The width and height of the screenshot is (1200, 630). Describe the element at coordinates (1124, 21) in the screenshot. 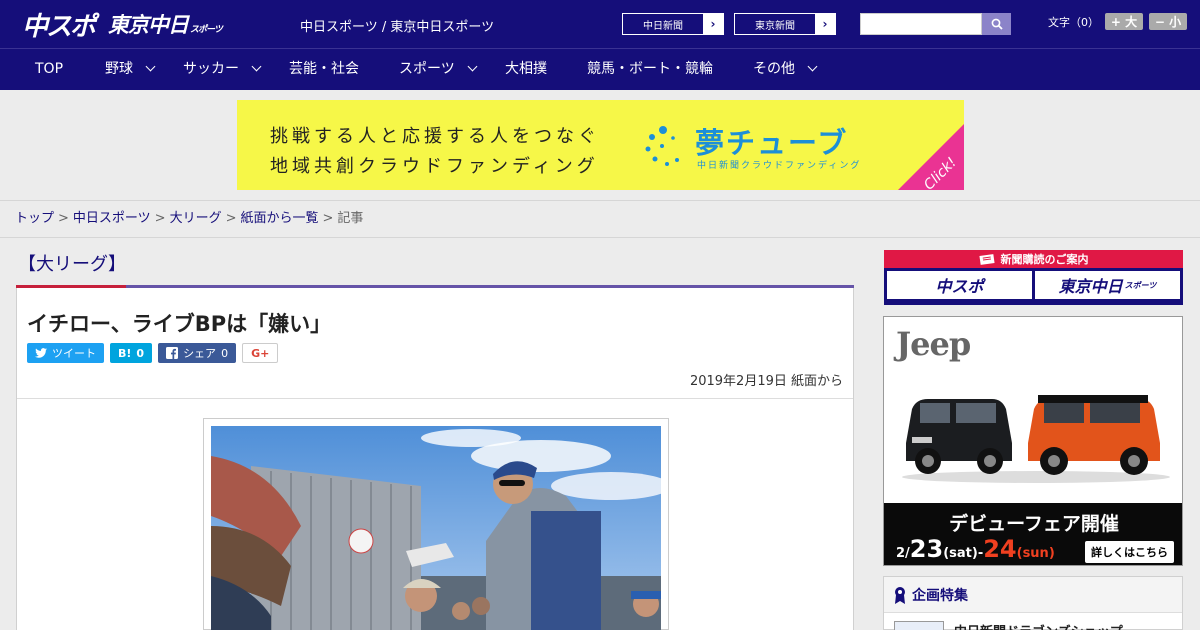

I see `font-size-up-button: + 大` at that location.